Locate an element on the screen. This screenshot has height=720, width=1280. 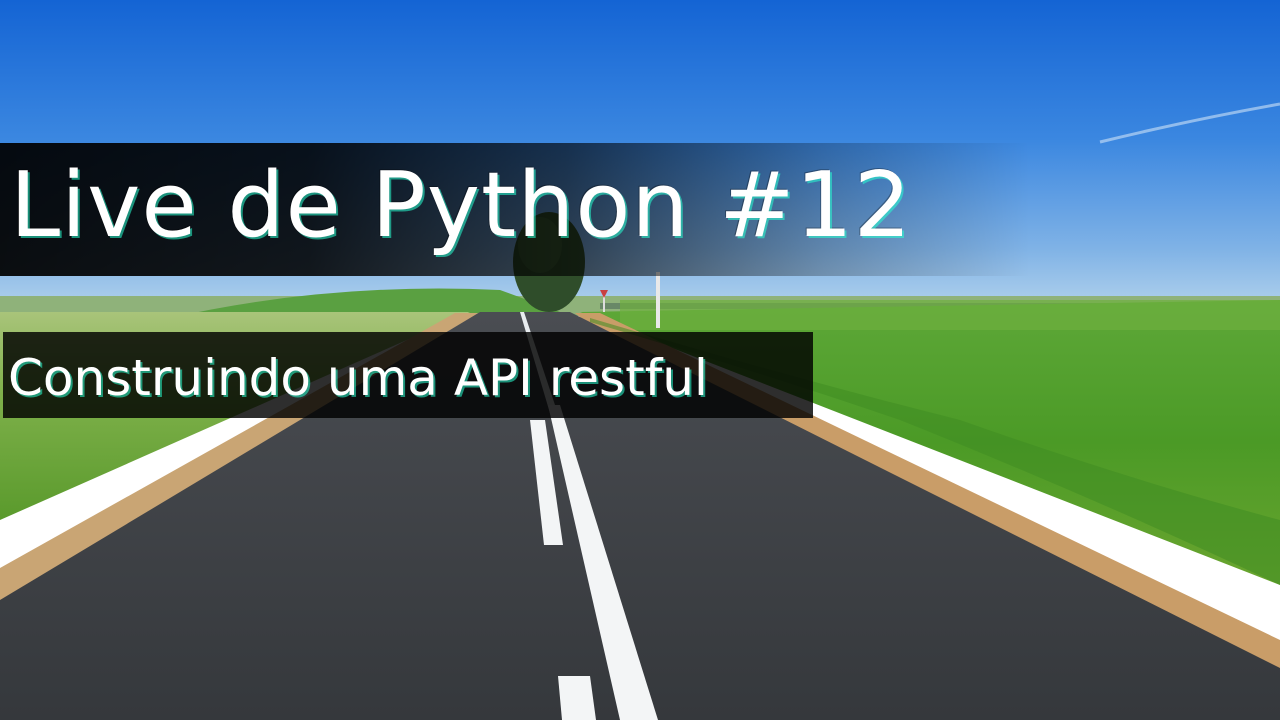
video-title: Live de Python #12 is located at coordinates (461, 205).